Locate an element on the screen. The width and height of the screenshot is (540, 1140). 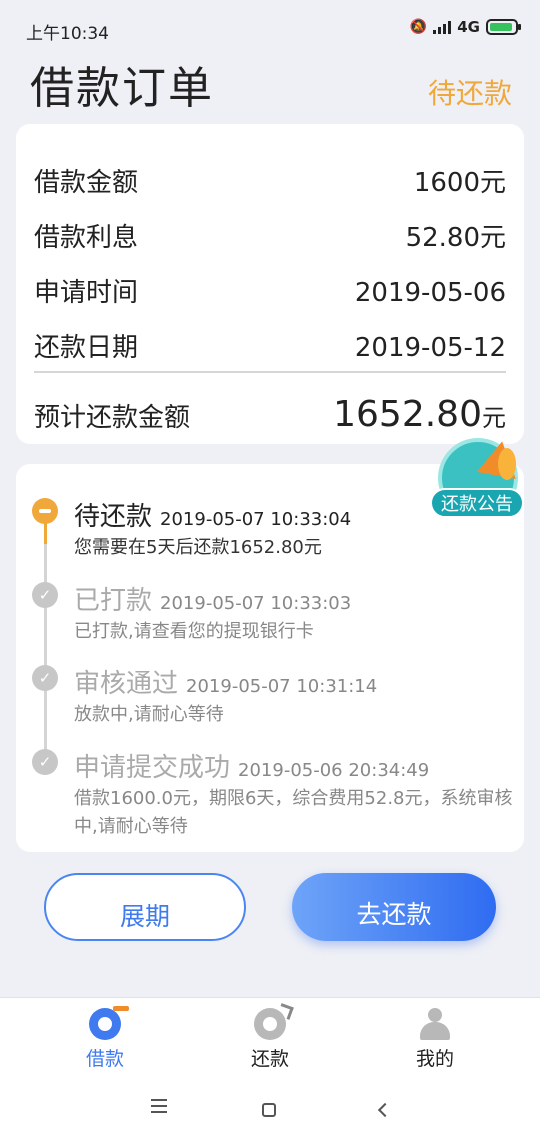
summary-label: 借款金额 is located at coordinates (86, 183).